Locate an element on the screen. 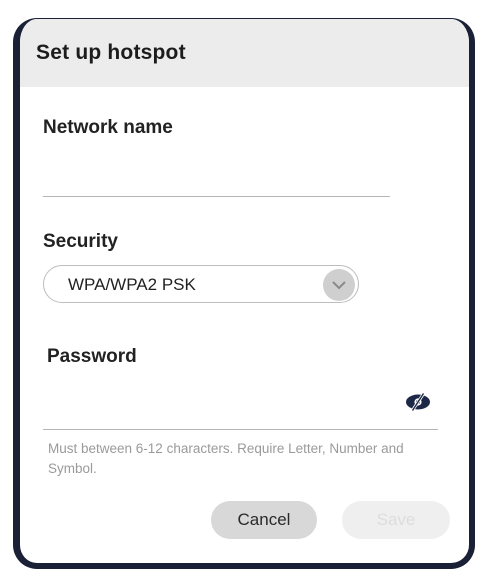 This screenshot has width=490, height=576. chevron-down-icon is located at coordinates (339, 285).